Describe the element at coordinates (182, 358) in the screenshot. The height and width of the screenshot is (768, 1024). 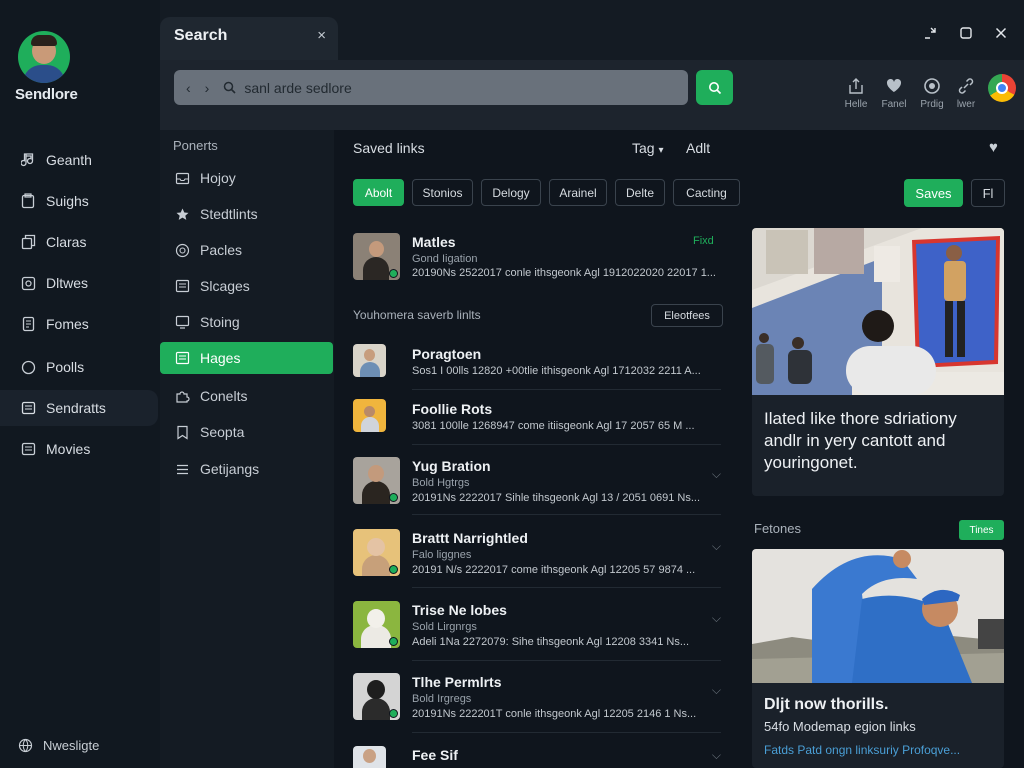
I see `stack-icon` at that location.